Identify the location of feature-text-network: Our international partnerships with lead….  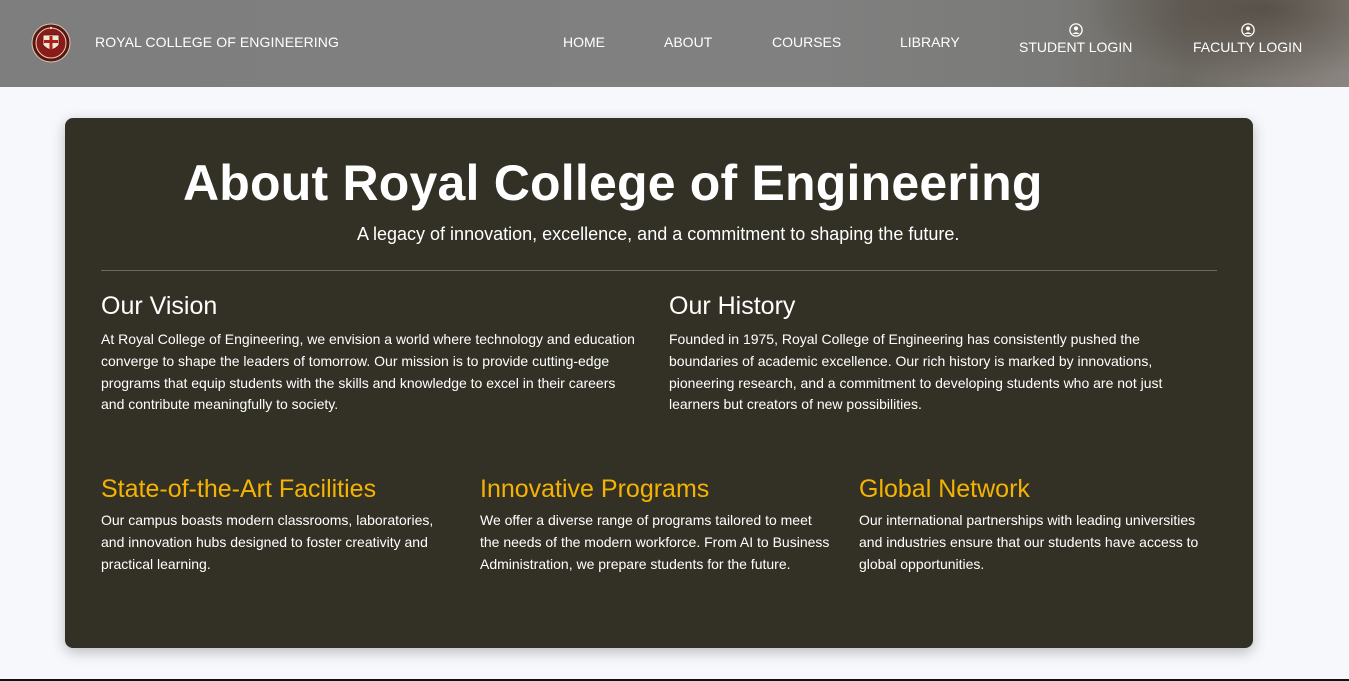
(1029, 542).